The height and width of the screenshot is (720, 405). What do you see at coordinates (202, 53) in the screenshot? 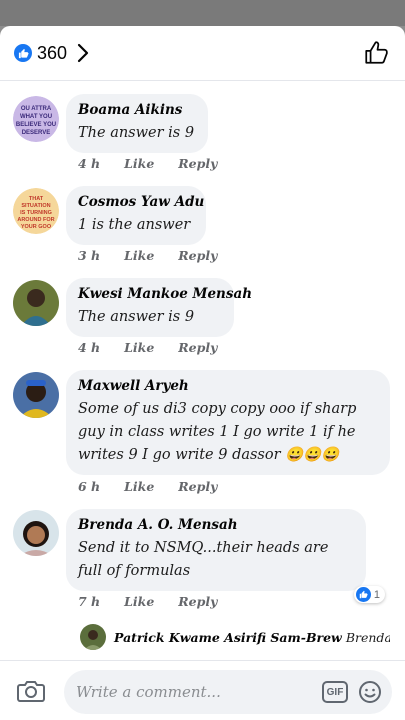
I see `reactions-header: 360` at bounding box center [202, 53].